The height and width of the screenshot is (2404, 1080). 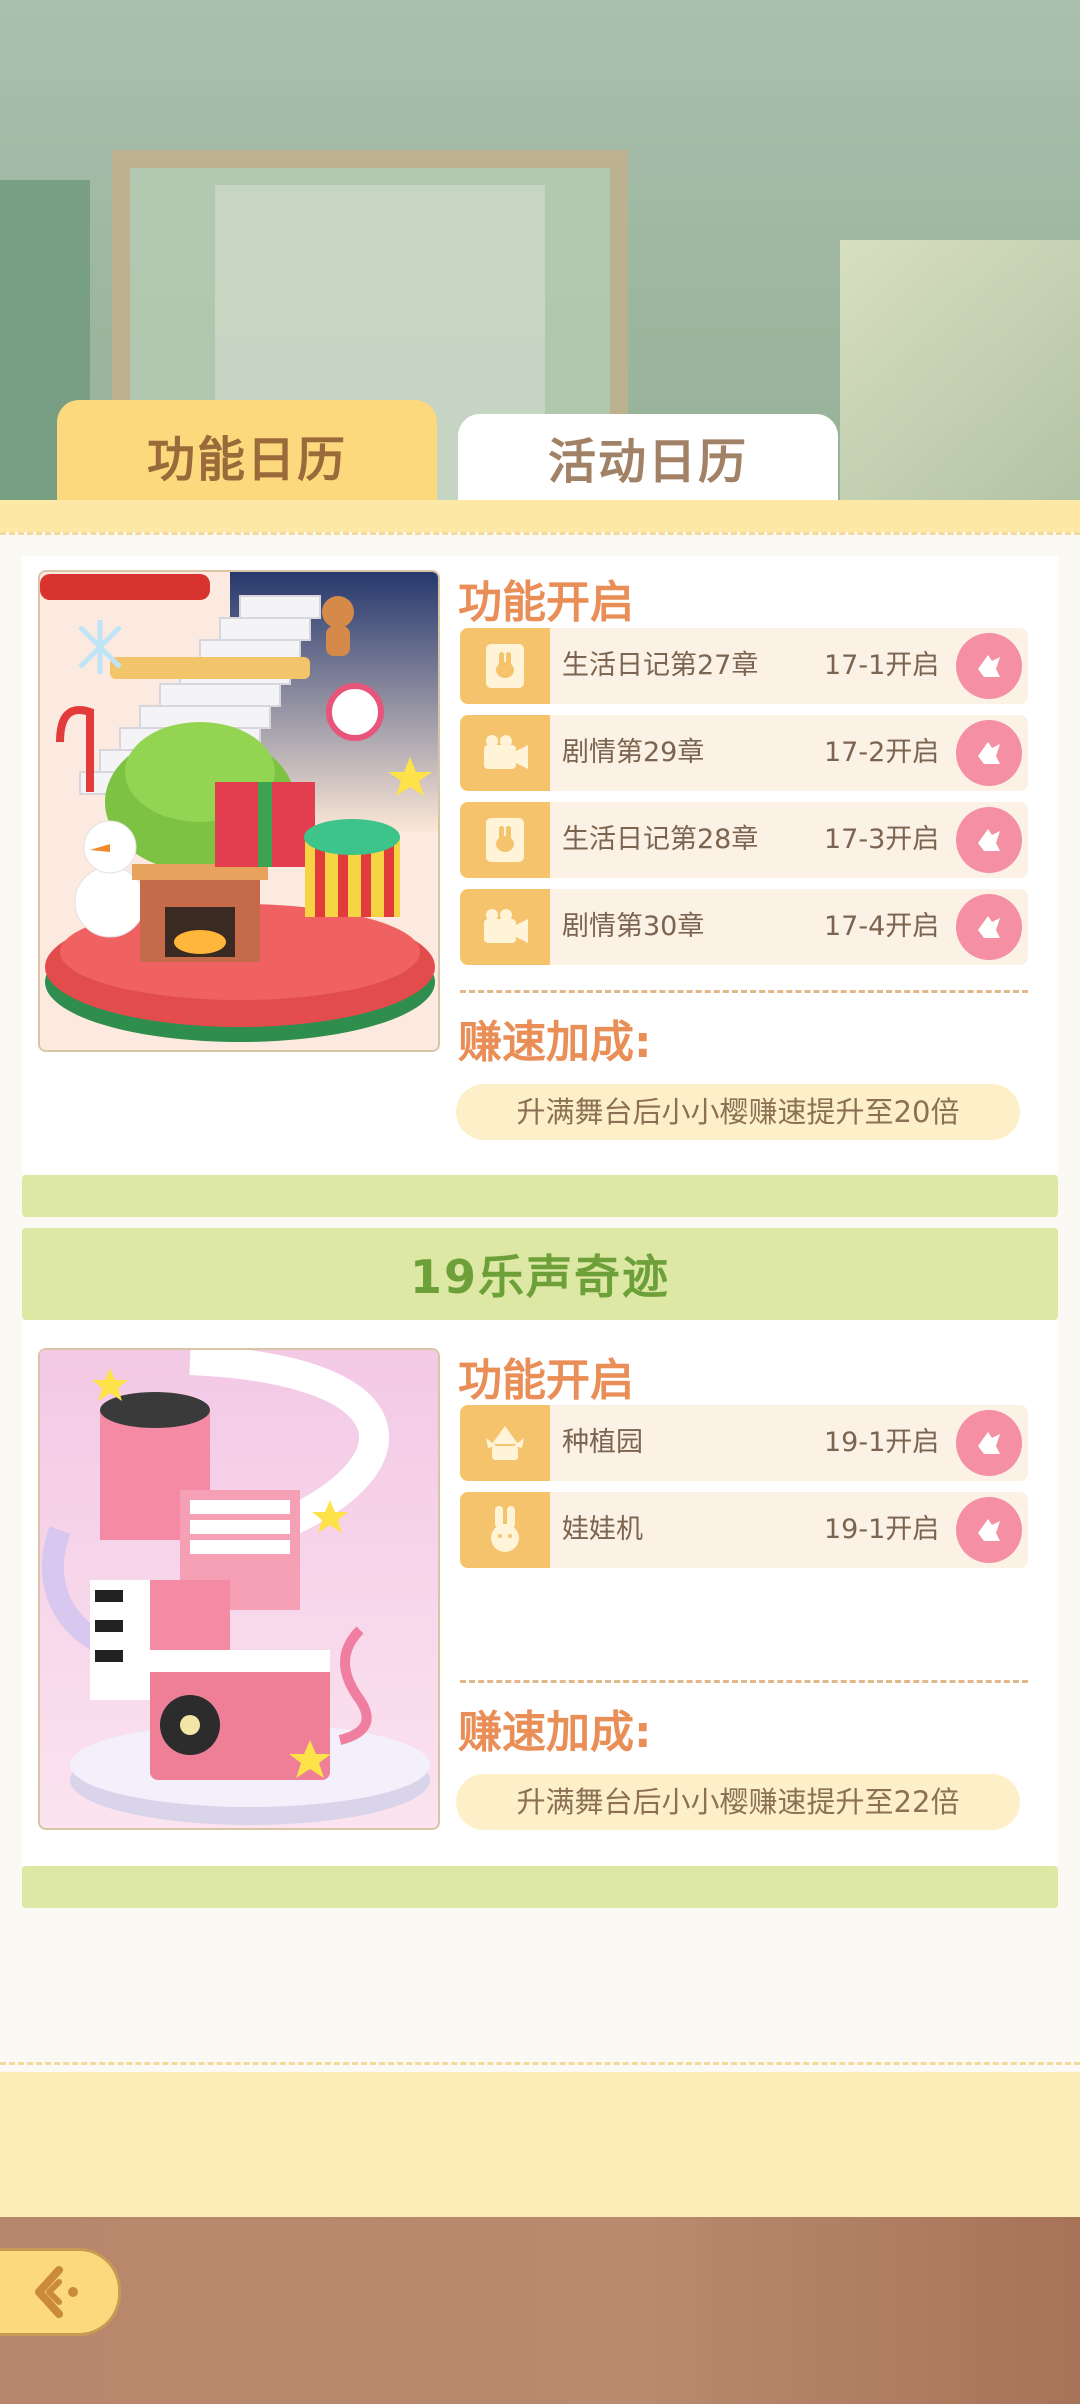 What do you see at coordinates (508, 1530) in the screenshot?
I see `rabbit-icon` at bounding box center [508, 1530].